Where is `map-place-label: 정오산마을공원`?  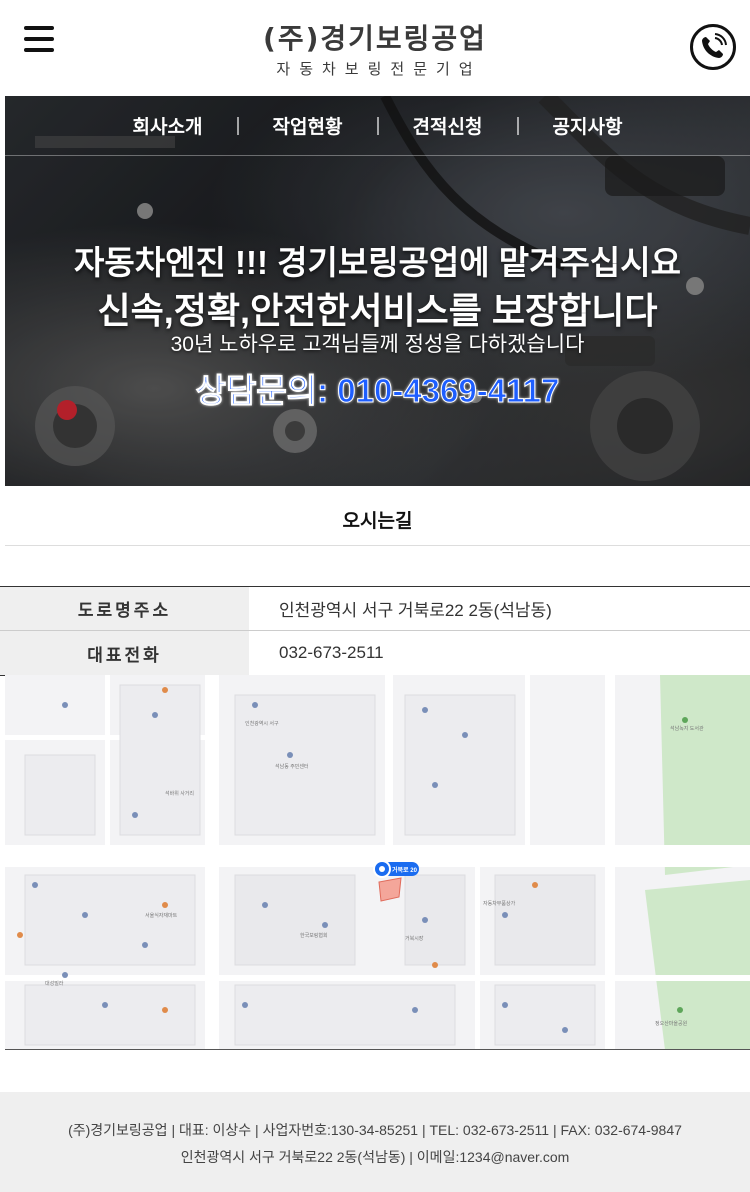
map-place-label: 정오산마을공원 is located at coordinates (671, 1024).